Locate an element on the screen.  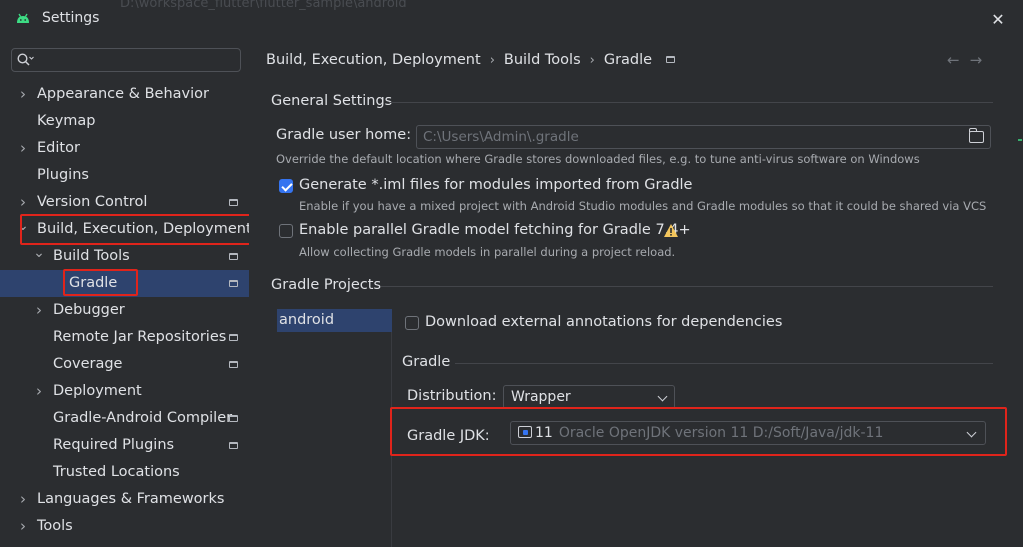
sidebar-item-gradle-android-compiler: Gradle-Android Compiler is located at coordinates (124, 418).